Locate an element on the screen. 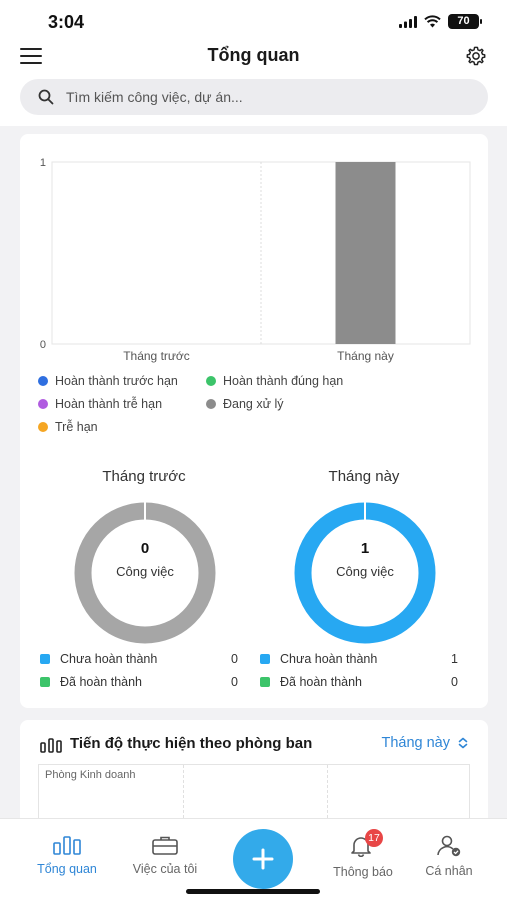  donut-label-prev: Công việc is located at coordinates (145, 571).